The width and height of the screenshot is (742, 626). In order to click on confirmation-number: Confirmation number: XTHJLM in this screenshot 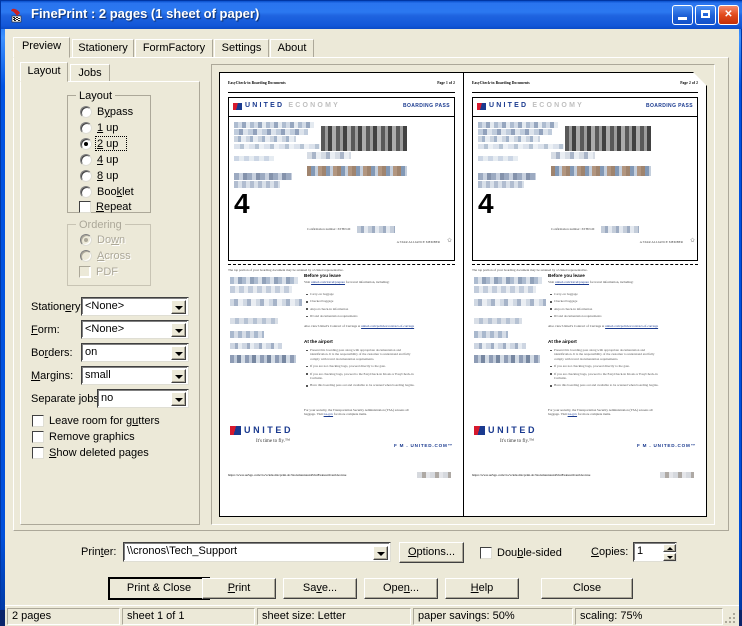, I will do `click(329, 229)`.